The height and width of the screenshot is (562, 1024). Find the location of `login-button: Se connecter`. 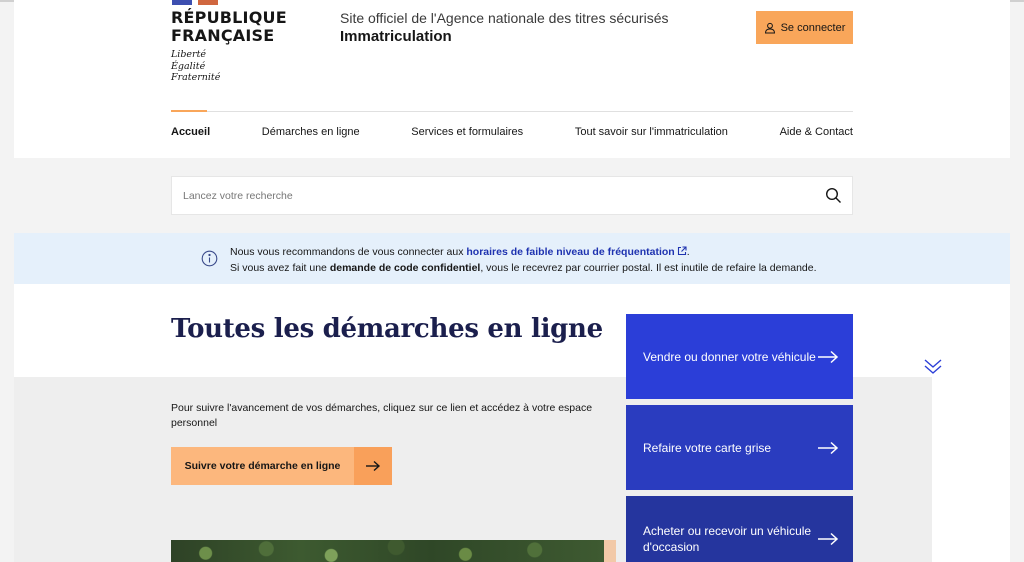

login-button: Se connecter is located at coordinates (804, 27).